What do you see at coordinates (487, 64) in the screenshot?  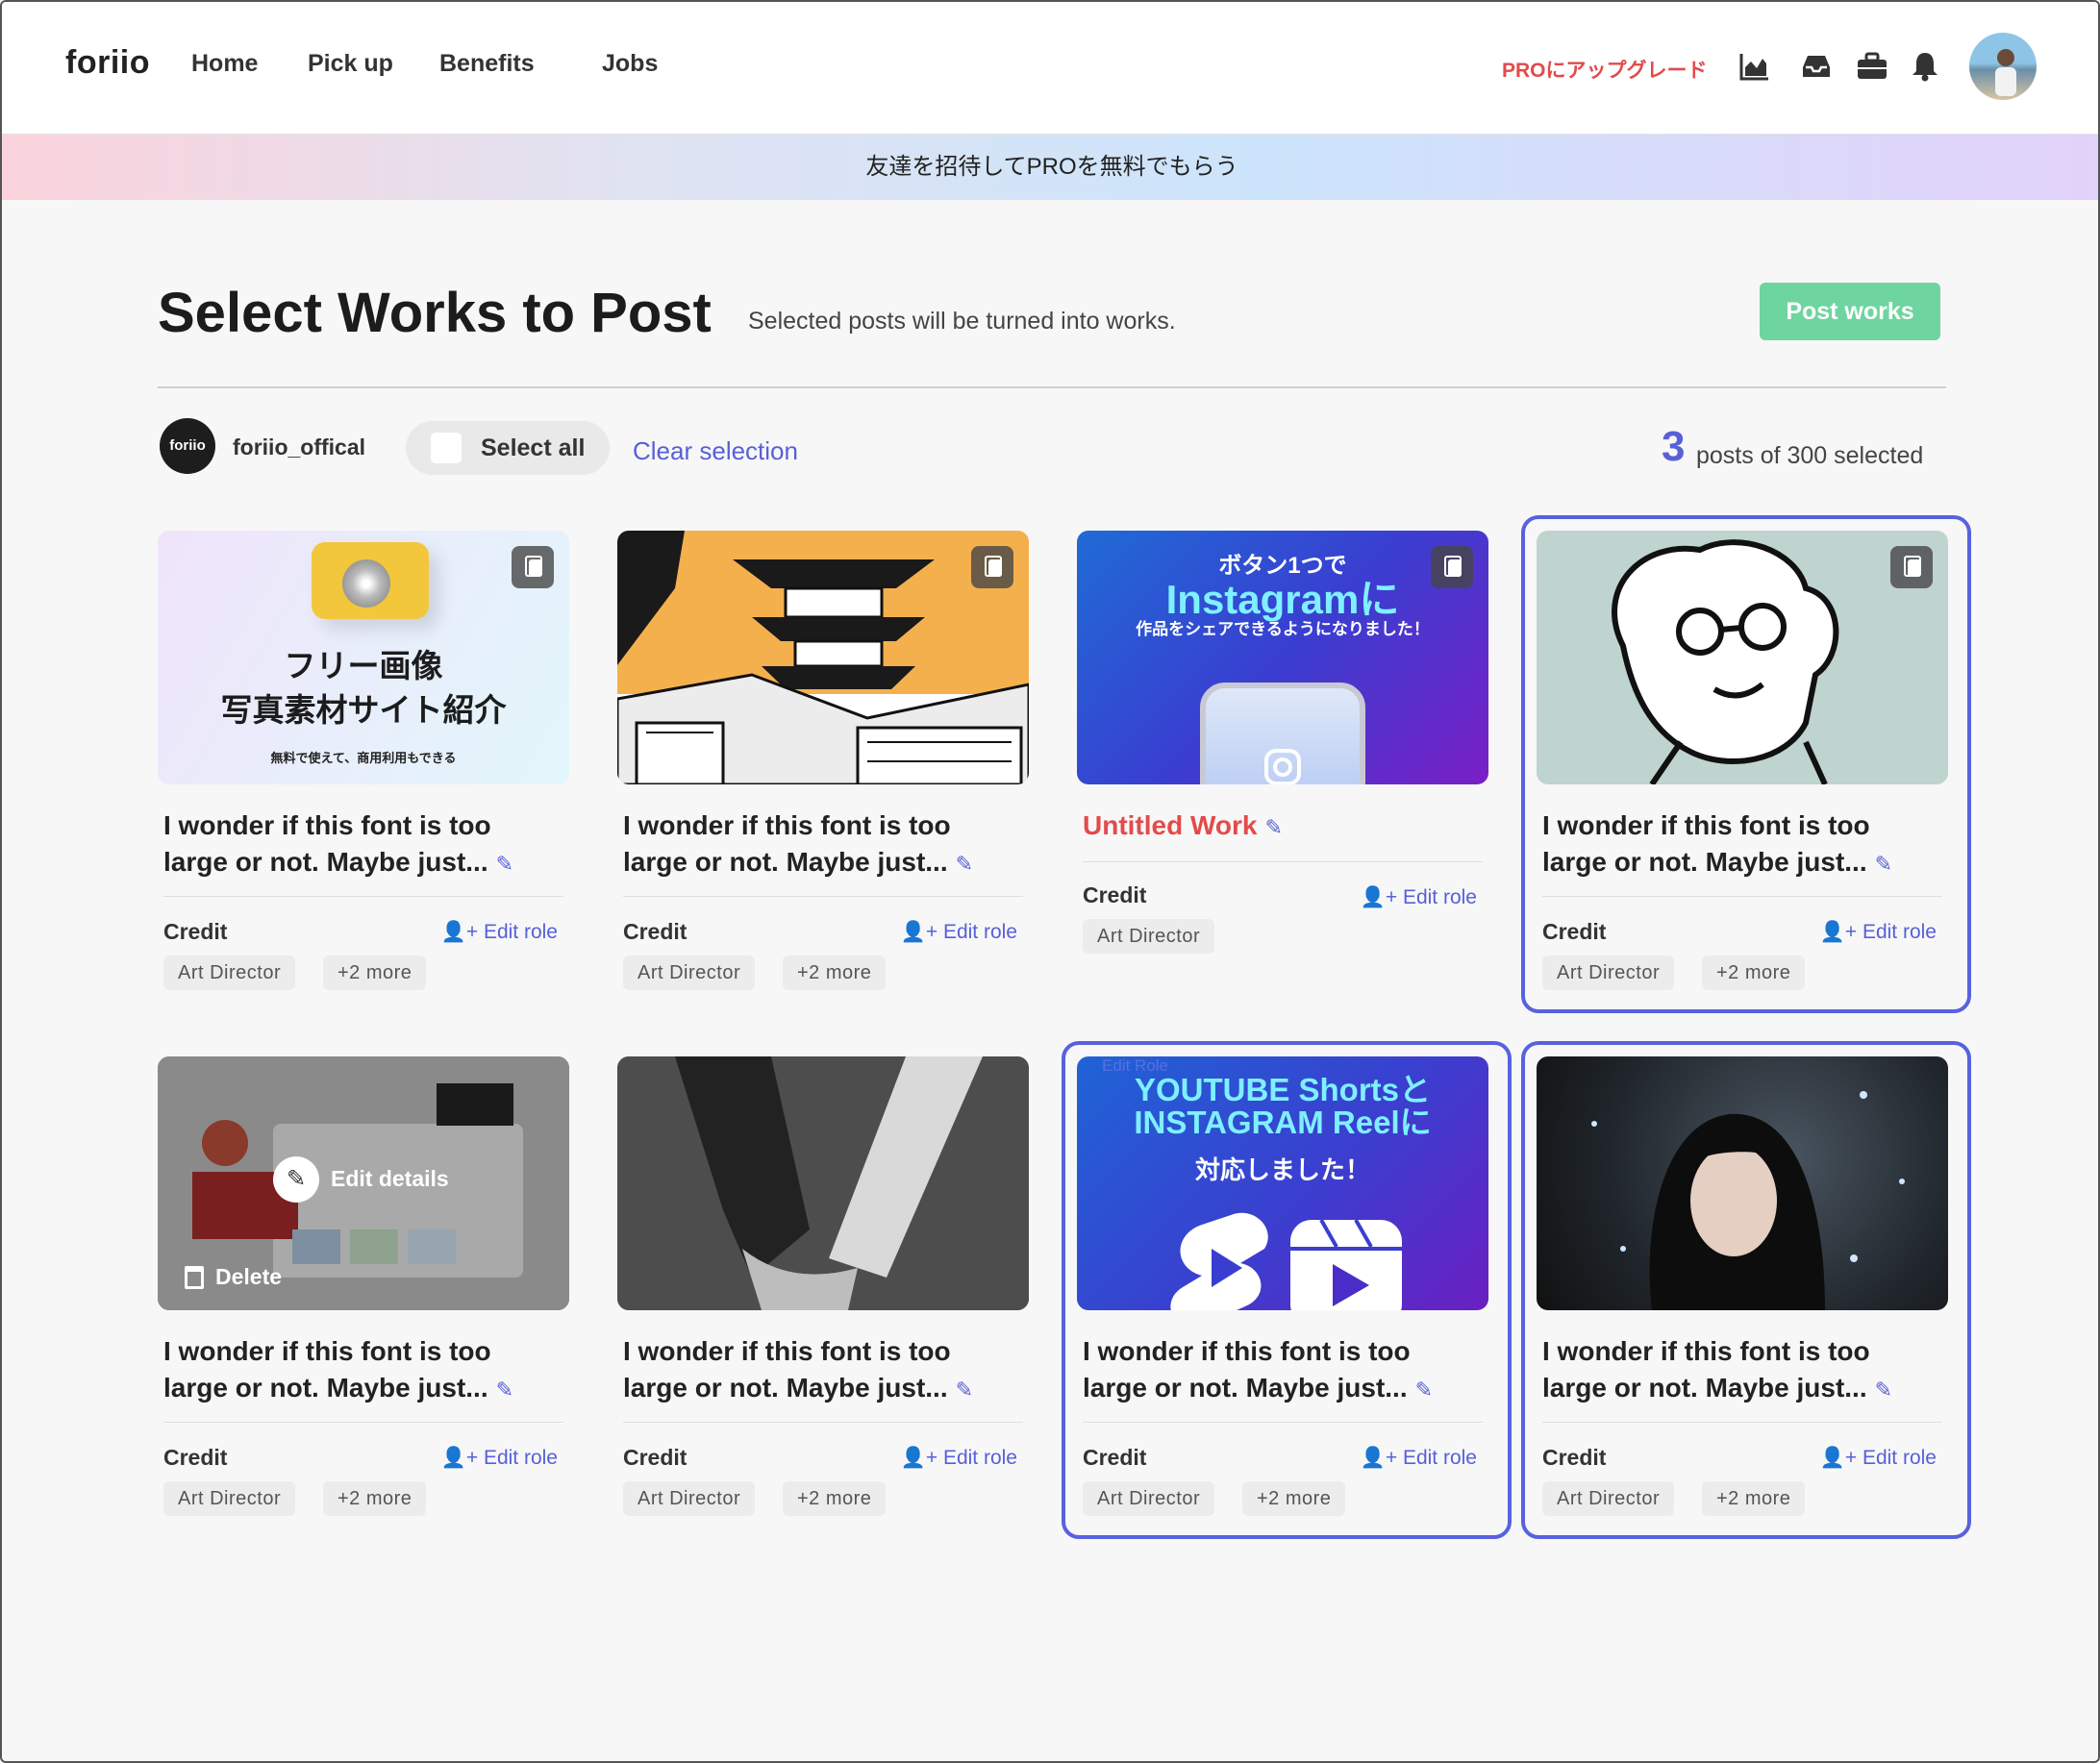 I see `nav-benefits: Benefits` at bounding box center [487, 64].